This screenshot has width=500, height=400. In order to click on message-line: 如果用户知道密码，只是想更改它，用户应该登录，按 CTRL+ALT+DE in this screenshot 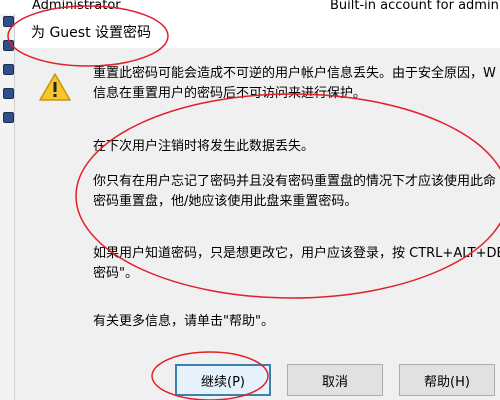, I will do `click(296, 253)`.